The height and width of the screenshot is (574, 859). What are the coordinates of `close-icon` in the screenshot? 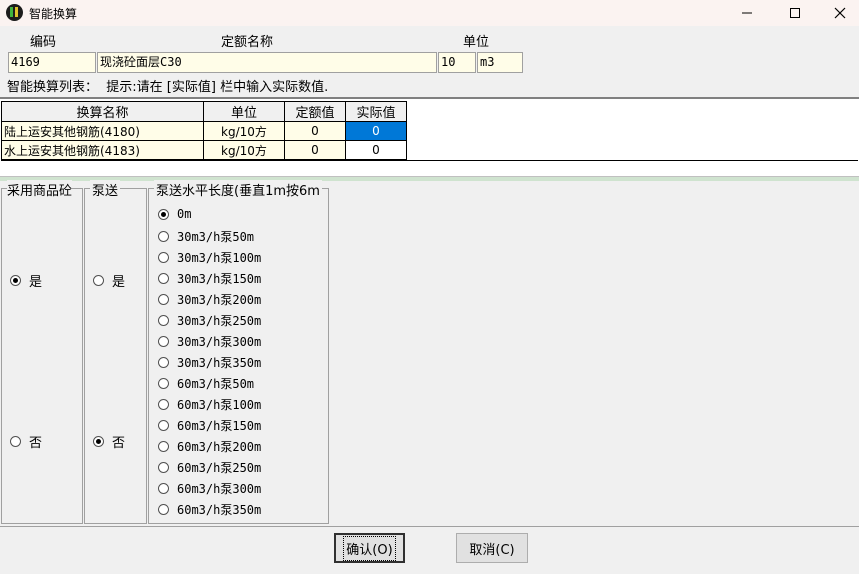 It's located at (840, 13).